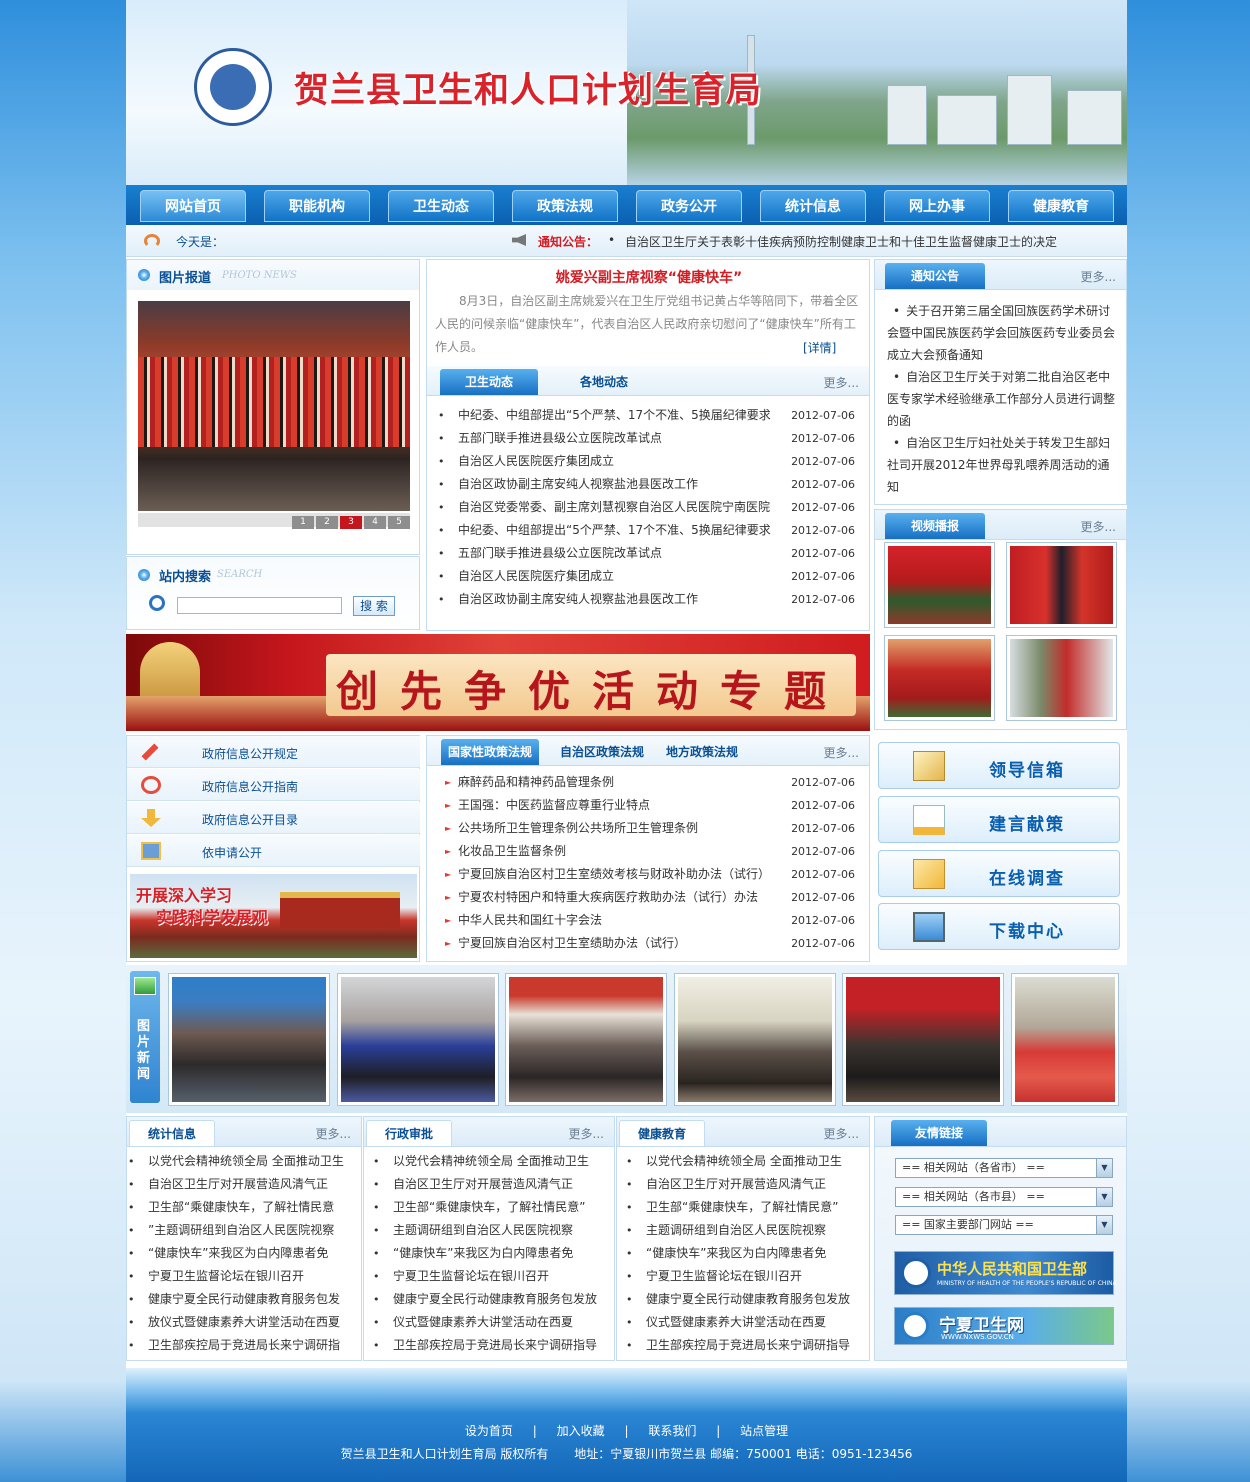  I want to click on nav-statistics: 统计信息, so click(813, 206).